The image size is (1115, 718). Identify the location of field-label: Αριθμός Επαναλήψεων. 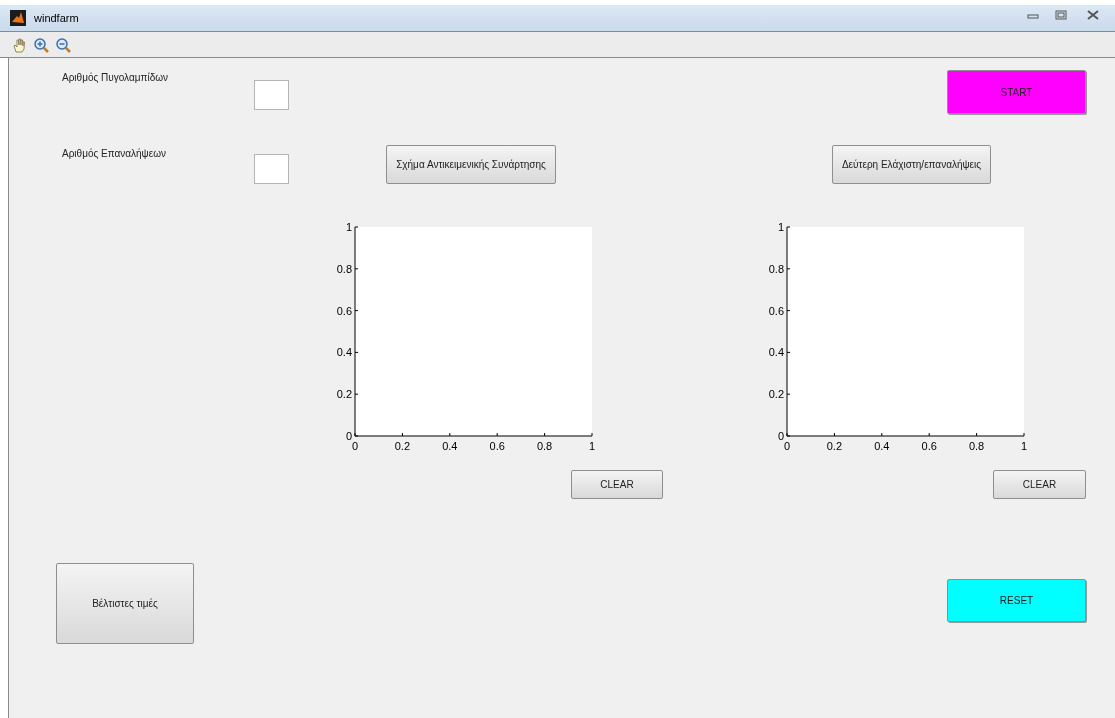
(114, 154).